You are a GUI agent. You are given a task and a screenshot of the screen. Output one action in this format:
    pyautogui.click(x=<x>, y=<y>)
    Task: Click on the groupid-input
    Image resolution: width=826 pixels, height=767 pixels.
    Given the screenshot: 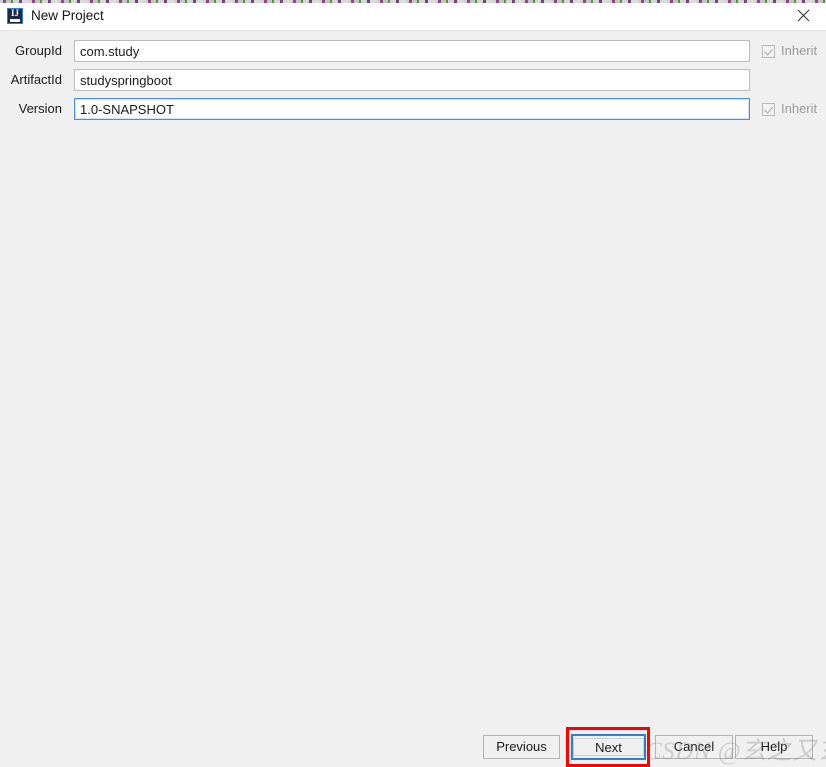 What is the action you would take?
    pyautogui.click(x=412, y=51)
    